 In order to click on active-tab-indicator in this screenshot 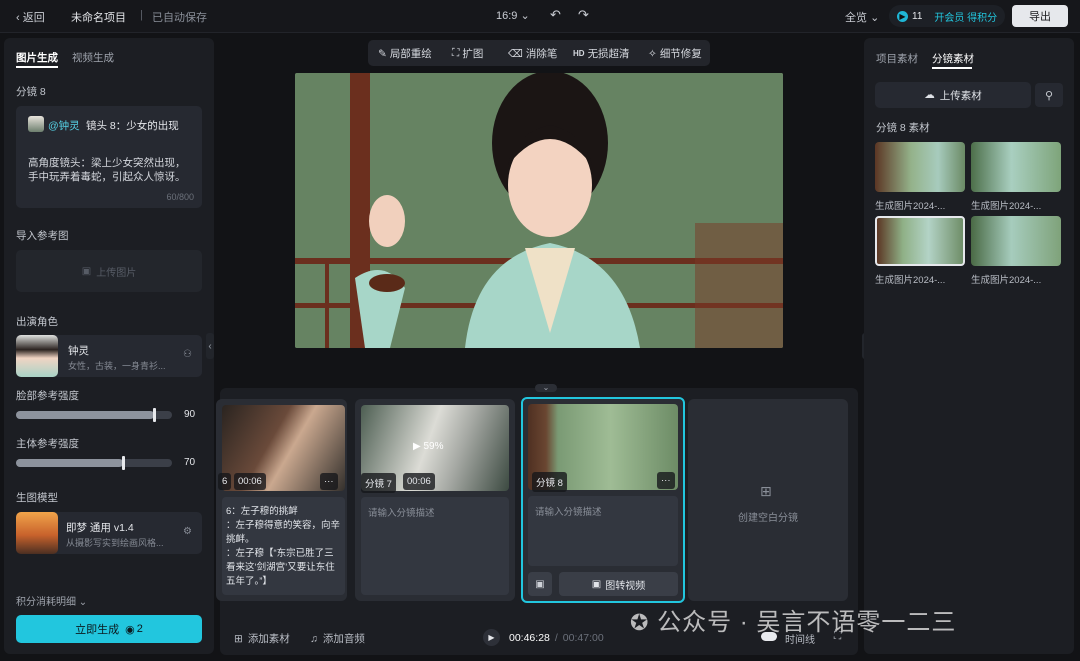, I will do `click(37, 67)`.